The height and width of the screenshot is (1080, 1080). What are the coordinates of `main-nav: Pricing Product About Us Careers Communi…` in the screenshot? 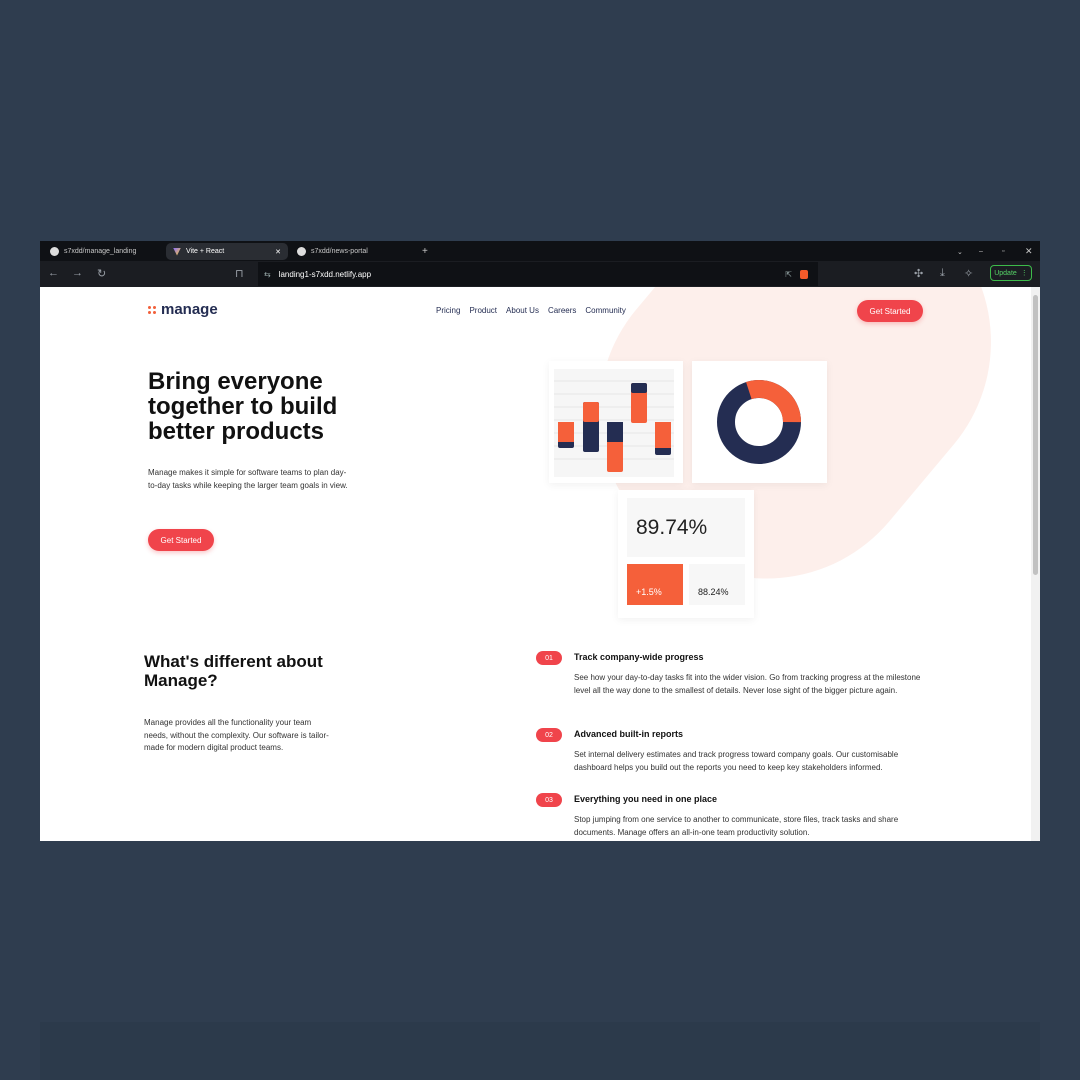 It's located at (531, 310).